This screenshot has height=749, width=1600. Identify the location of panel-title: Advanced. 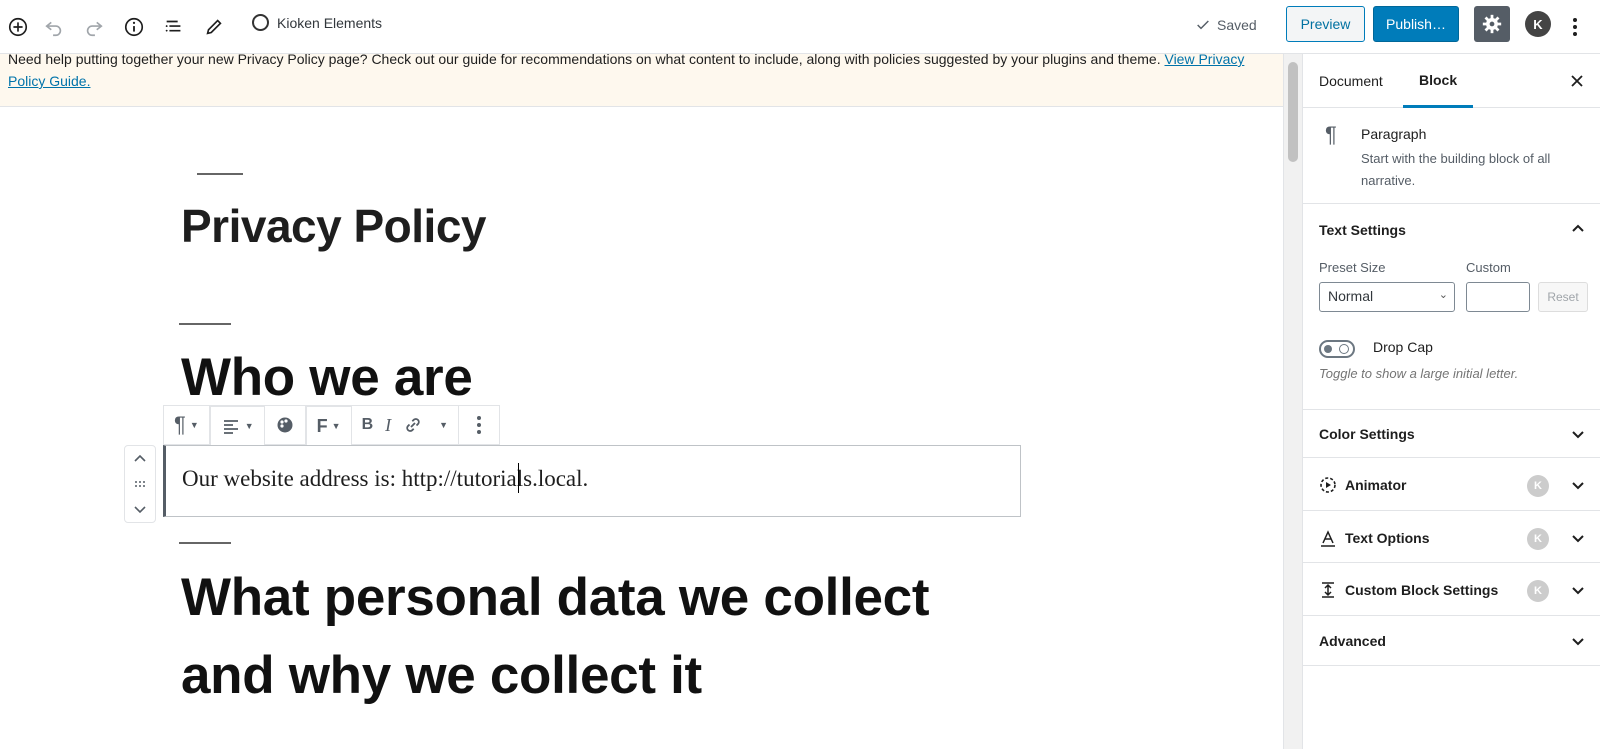
(1352, 641).